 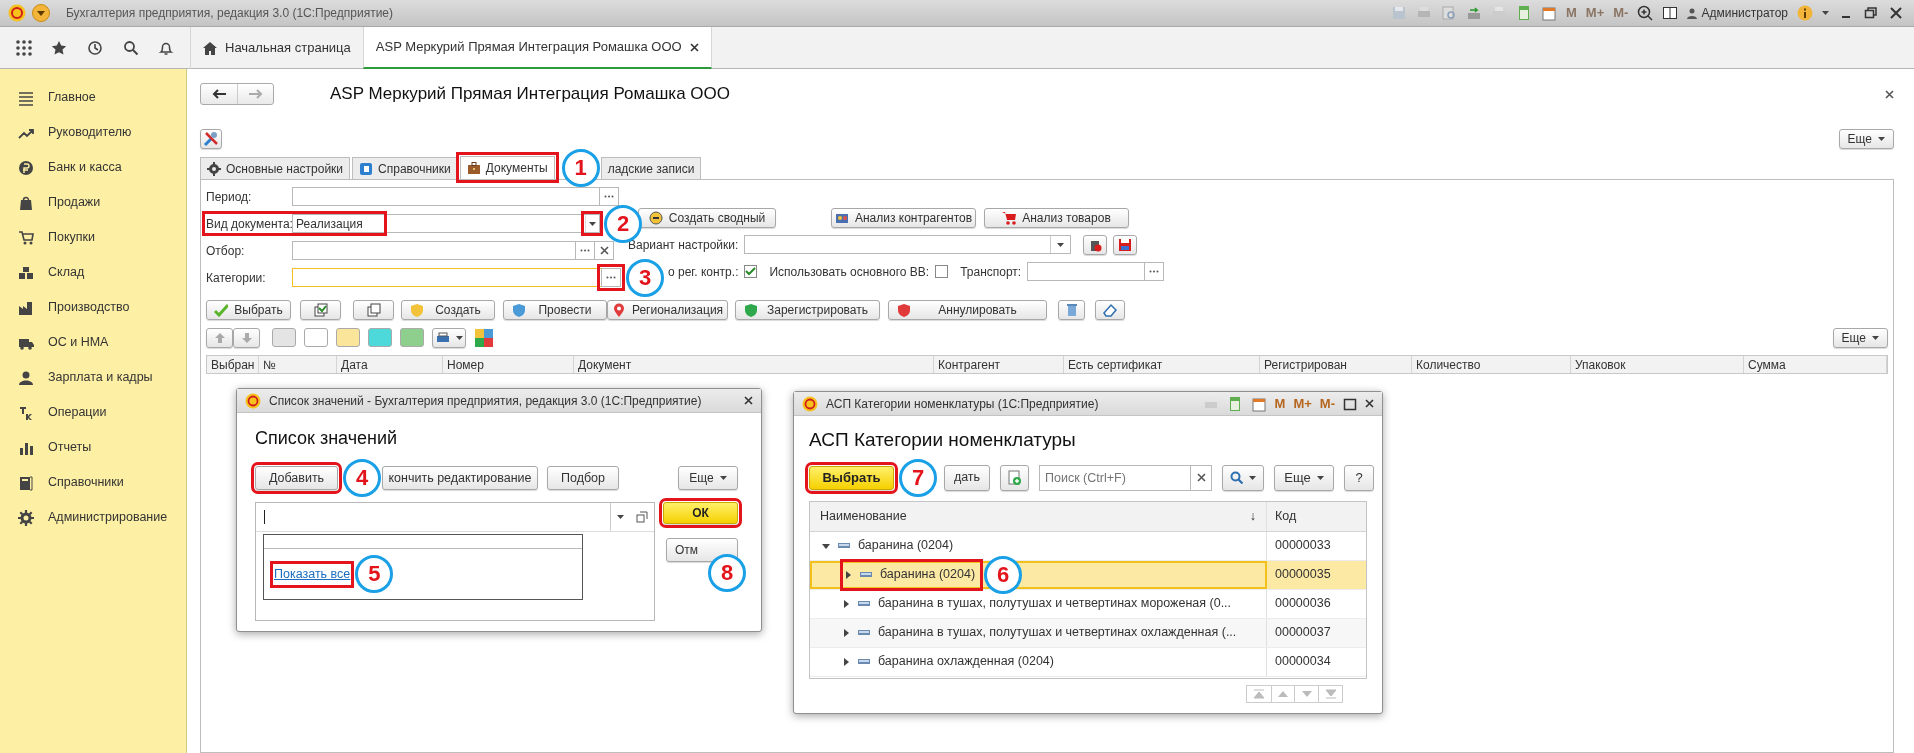 What do you see at coordinates (1088, 662) in the screenshot?
I see `tree-row: баранина охлажденная (0204) 00000034` at bounding box center [1088, 662].